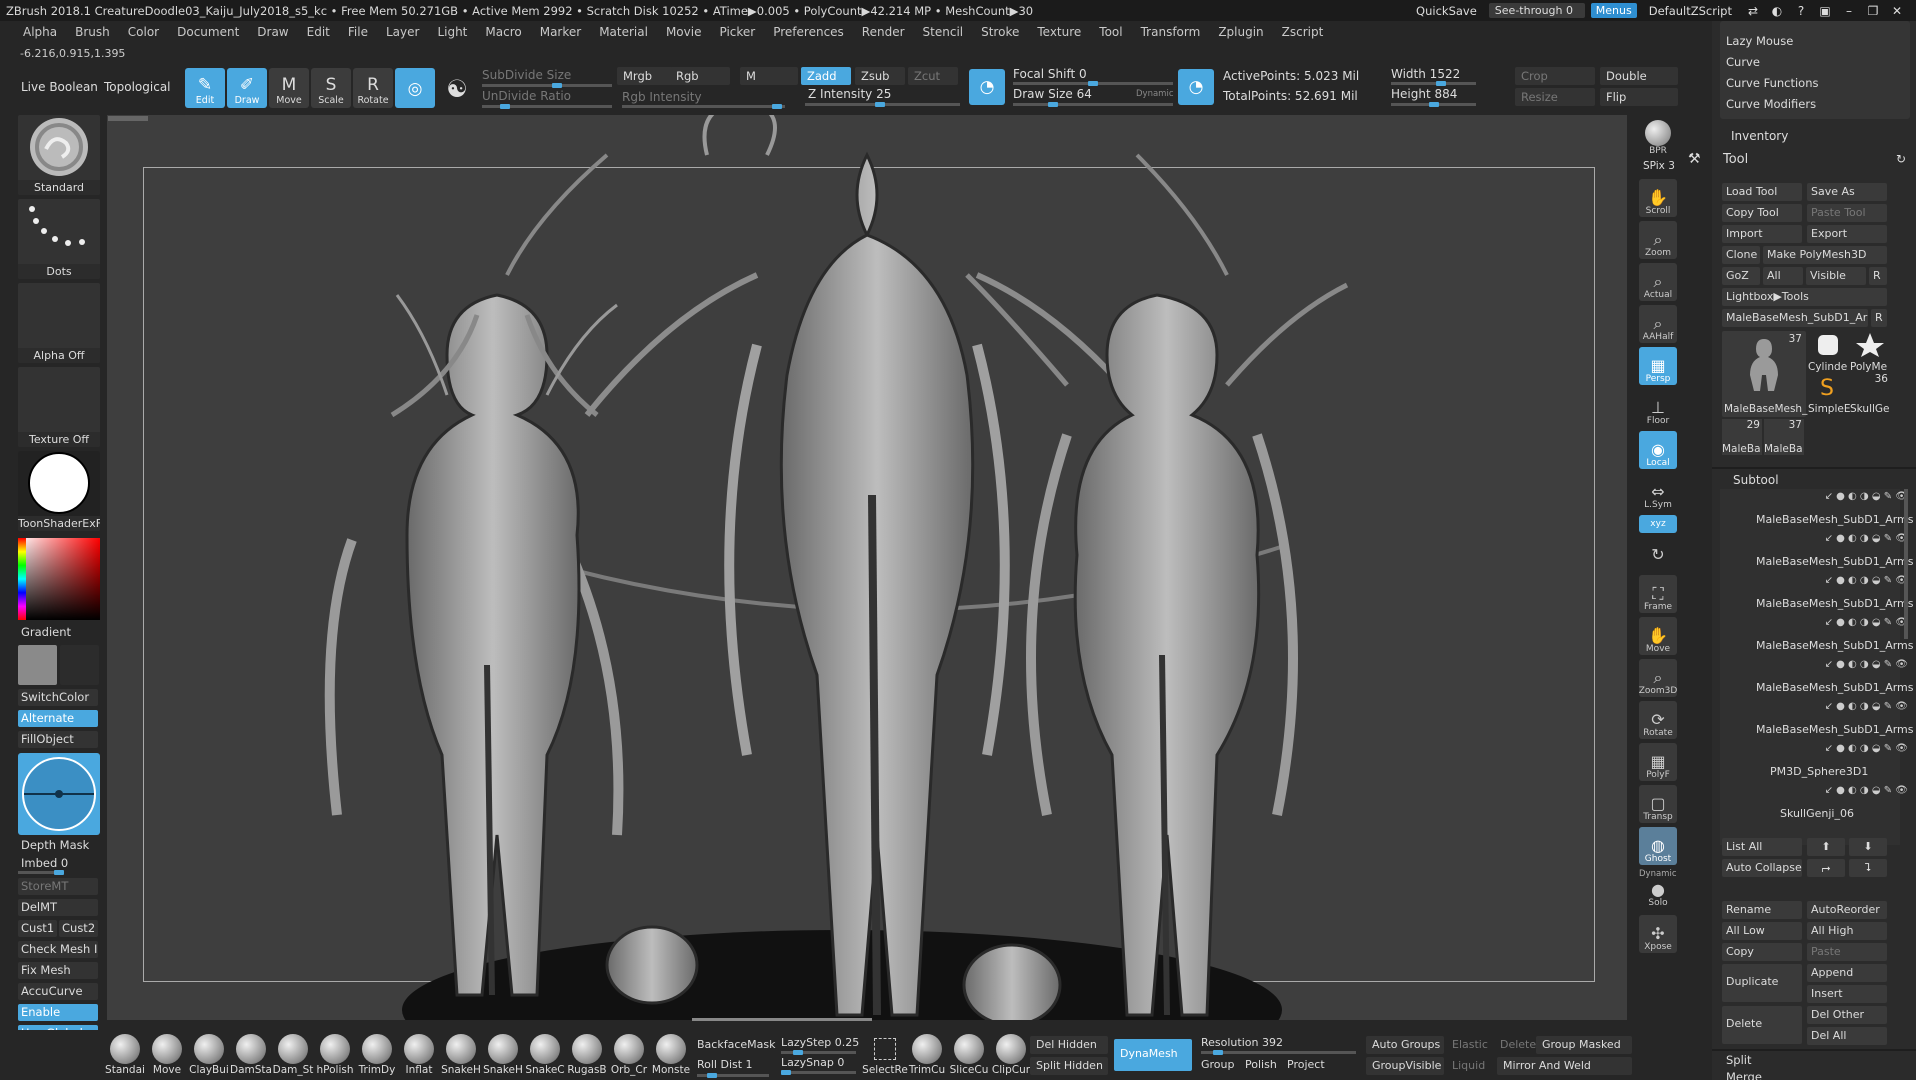 This screenshot has width=1916, height=1080. Describe the element at coordinates (59, 239) in the screenshot. I see `stroke-selector: Dots` at that location.